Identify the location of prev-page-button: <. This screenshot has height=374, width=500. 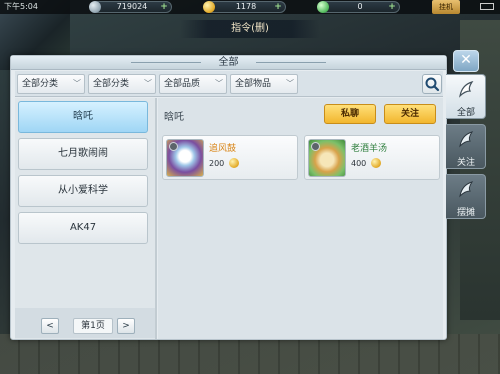
(50, 326).